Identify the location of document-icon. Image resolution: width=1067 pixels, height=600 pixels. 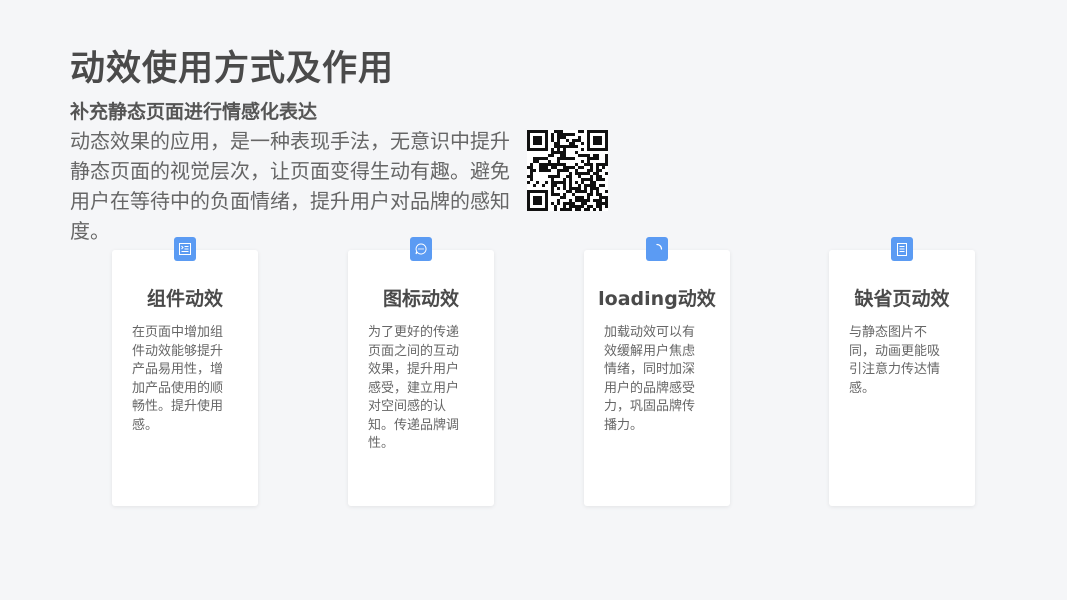
(902, 249).